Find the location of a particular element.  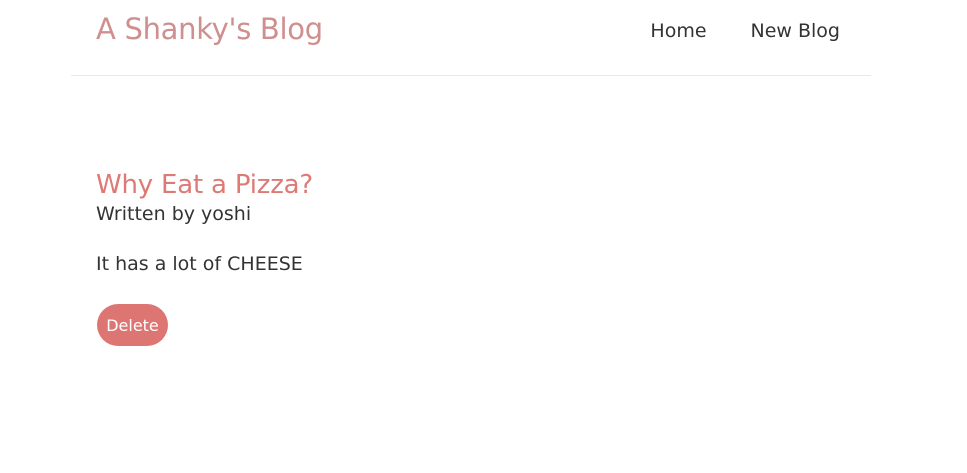

nav-link-new-blog: New Blog is located at coordinates (795, 31).